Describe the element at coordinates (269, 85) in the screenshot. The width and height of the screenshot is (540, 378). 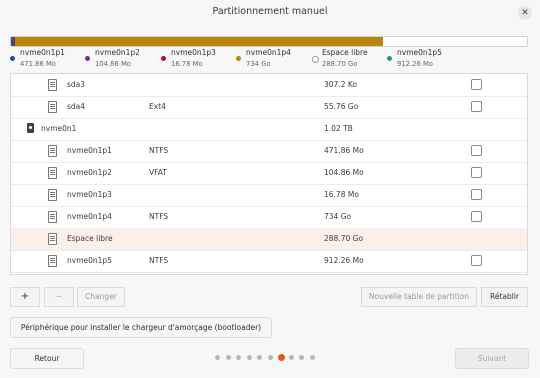
I see `table-row: sda3 307.2 Ko` at that location.